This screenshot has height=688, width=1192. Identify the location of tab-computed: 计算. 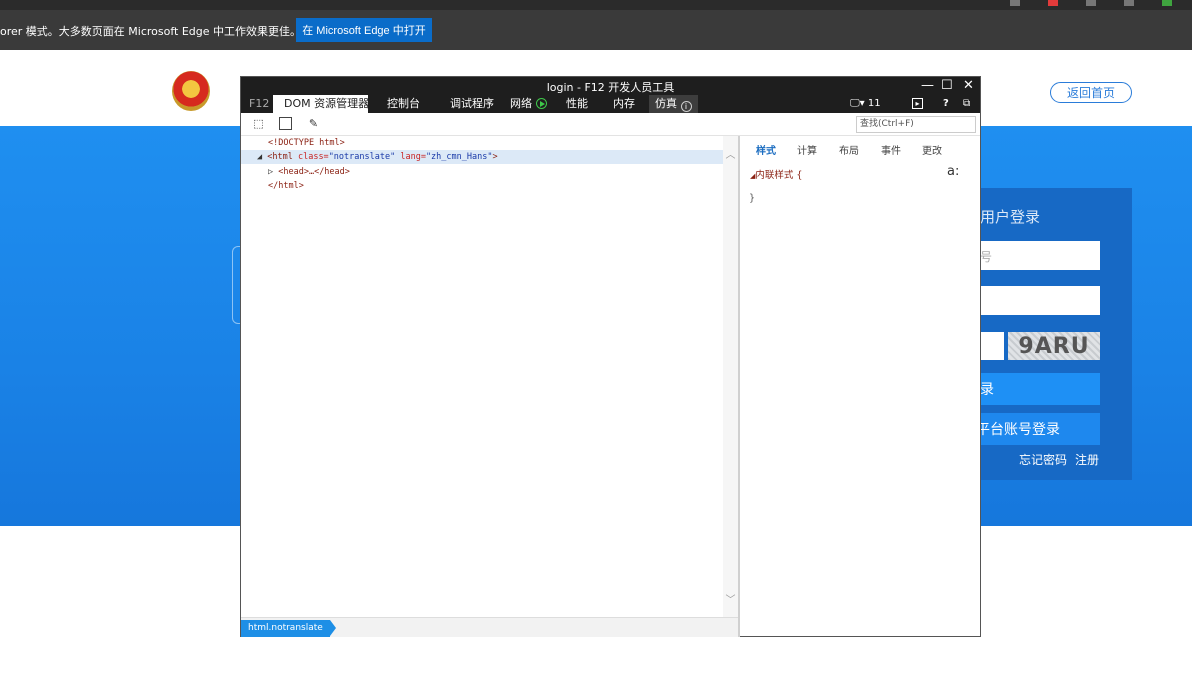
(807, 149).